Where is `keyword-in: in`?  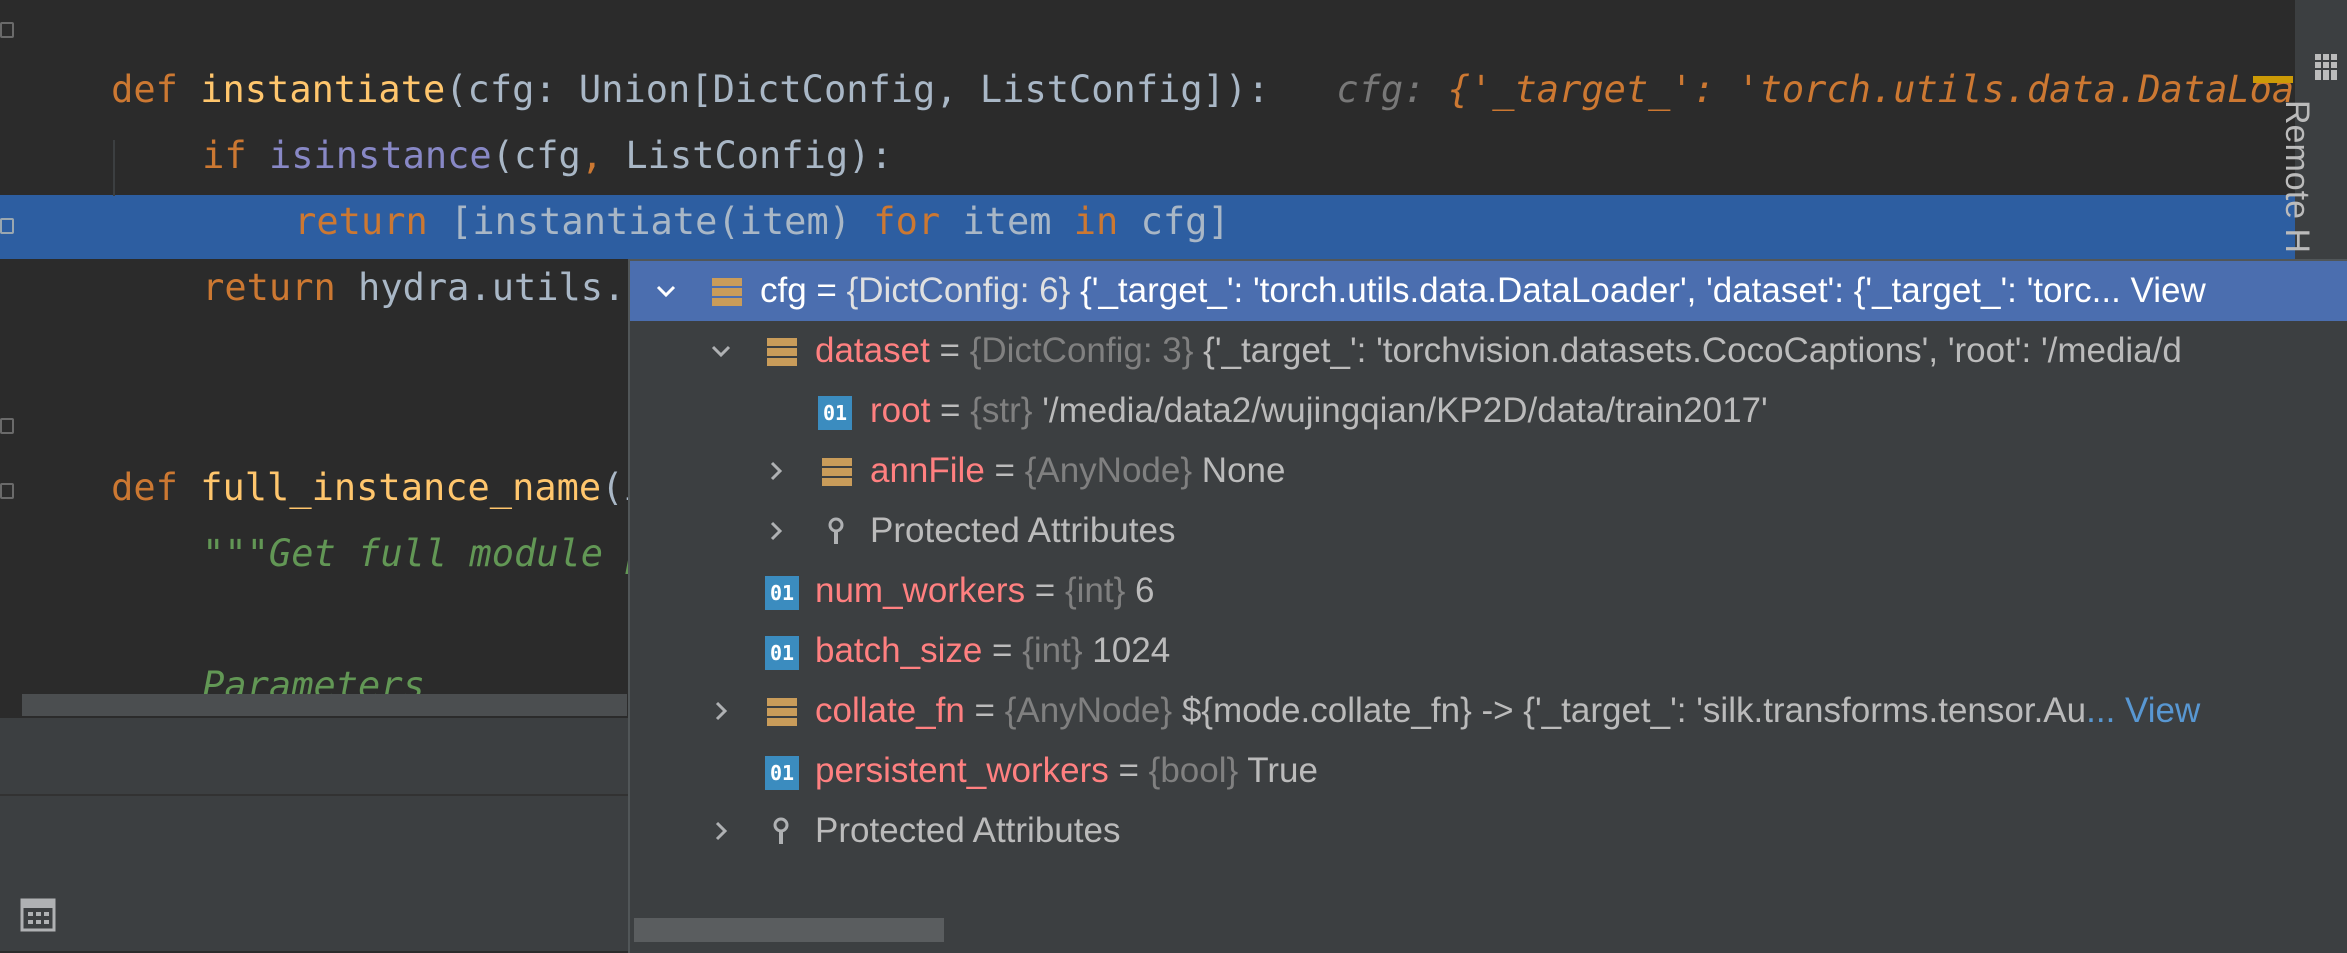 keyword-in: in is located at coordinates (1096, 221).